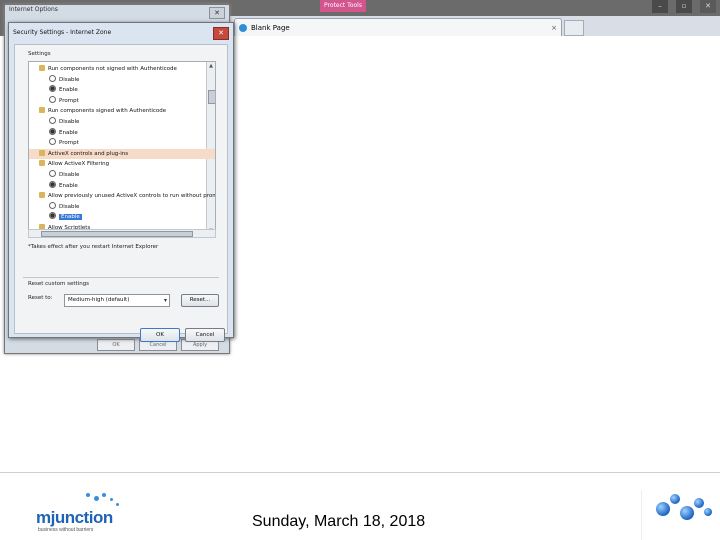 The width and height of the screenshot is (720, 540). I want to click on reset-to-label: Reset to:, so click(40, 298).